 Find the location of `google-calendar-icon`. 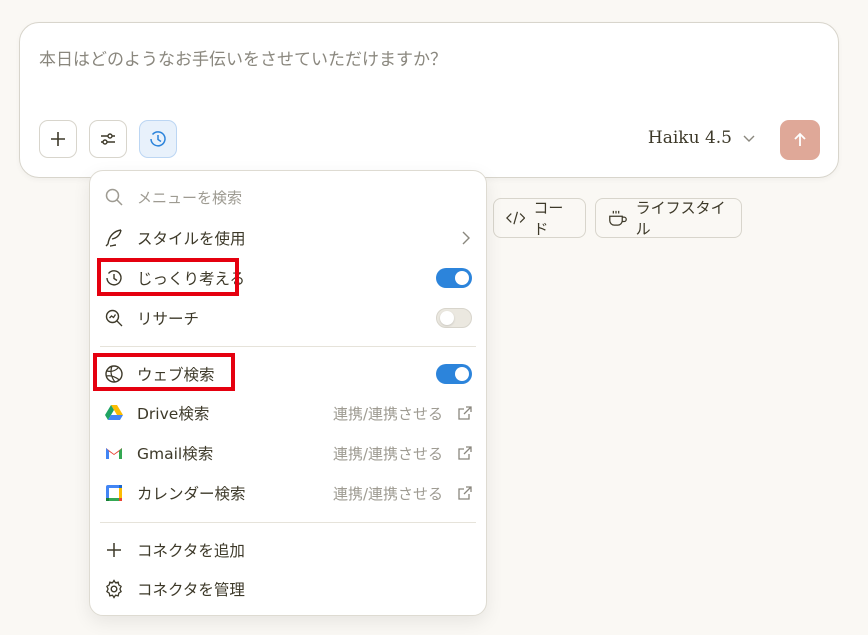

google-calendar-icon is located at coordinates (114, 493).